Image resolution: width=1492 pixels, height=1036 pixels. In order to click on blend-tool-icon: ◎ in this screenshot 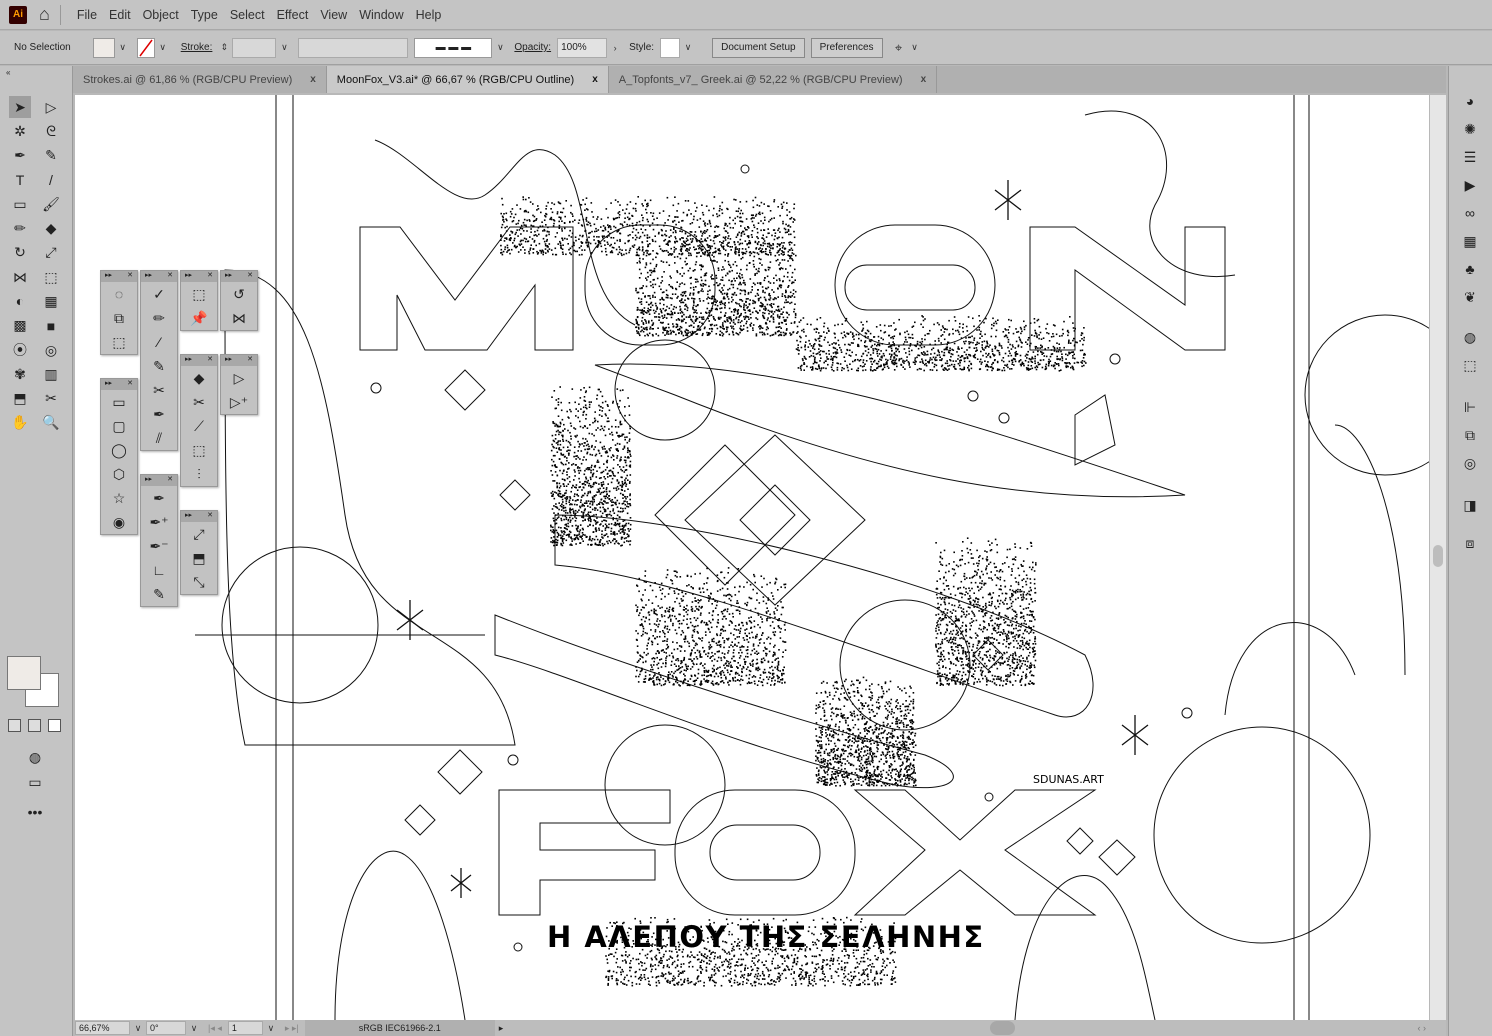, I will do `click(51, 350)`.